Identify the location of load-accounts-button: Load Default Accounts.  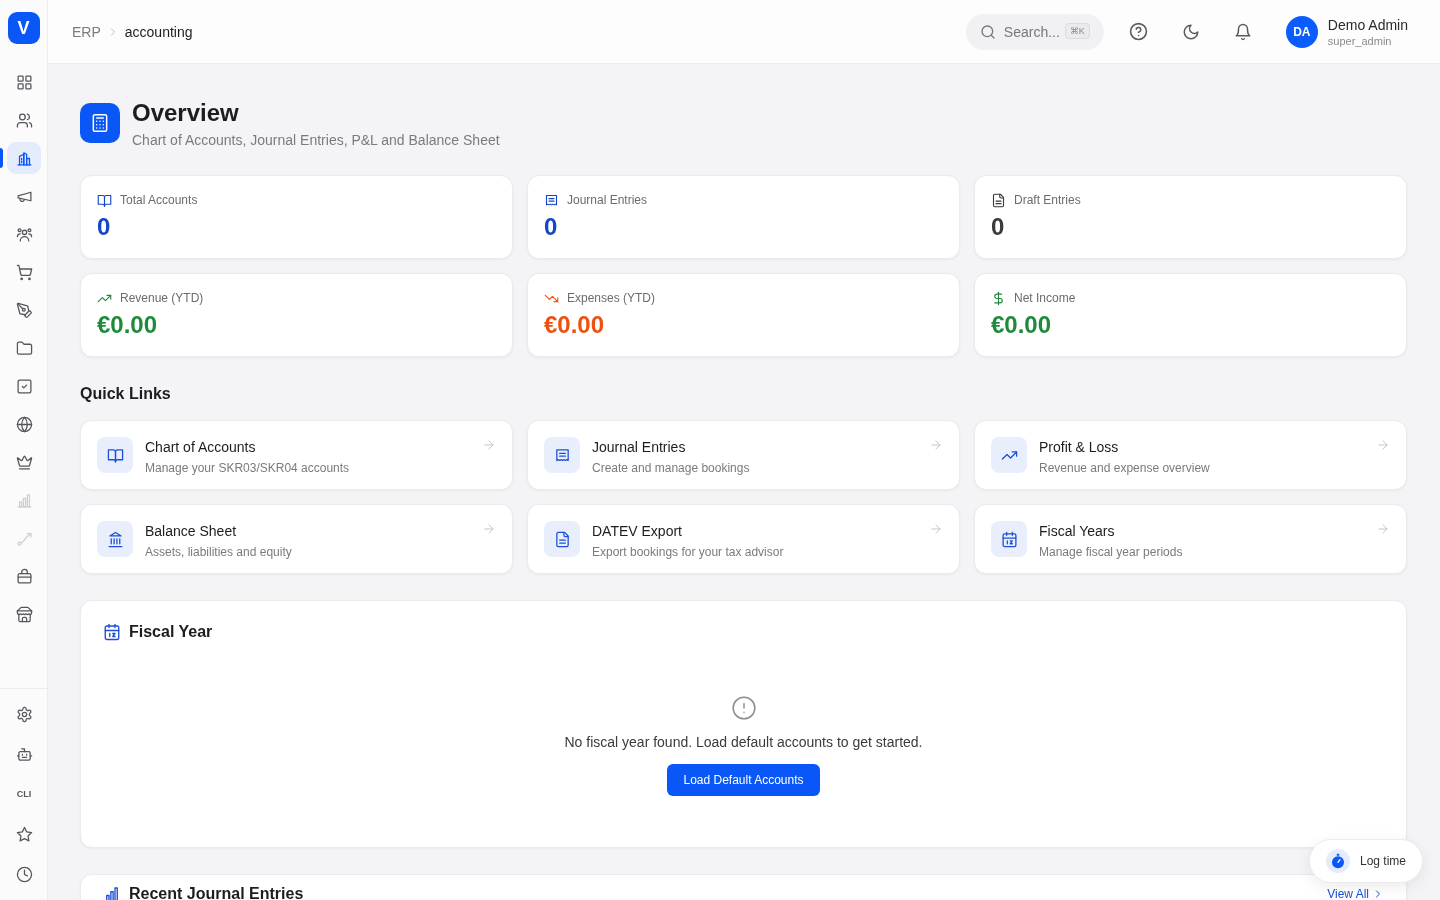
(743, 780).